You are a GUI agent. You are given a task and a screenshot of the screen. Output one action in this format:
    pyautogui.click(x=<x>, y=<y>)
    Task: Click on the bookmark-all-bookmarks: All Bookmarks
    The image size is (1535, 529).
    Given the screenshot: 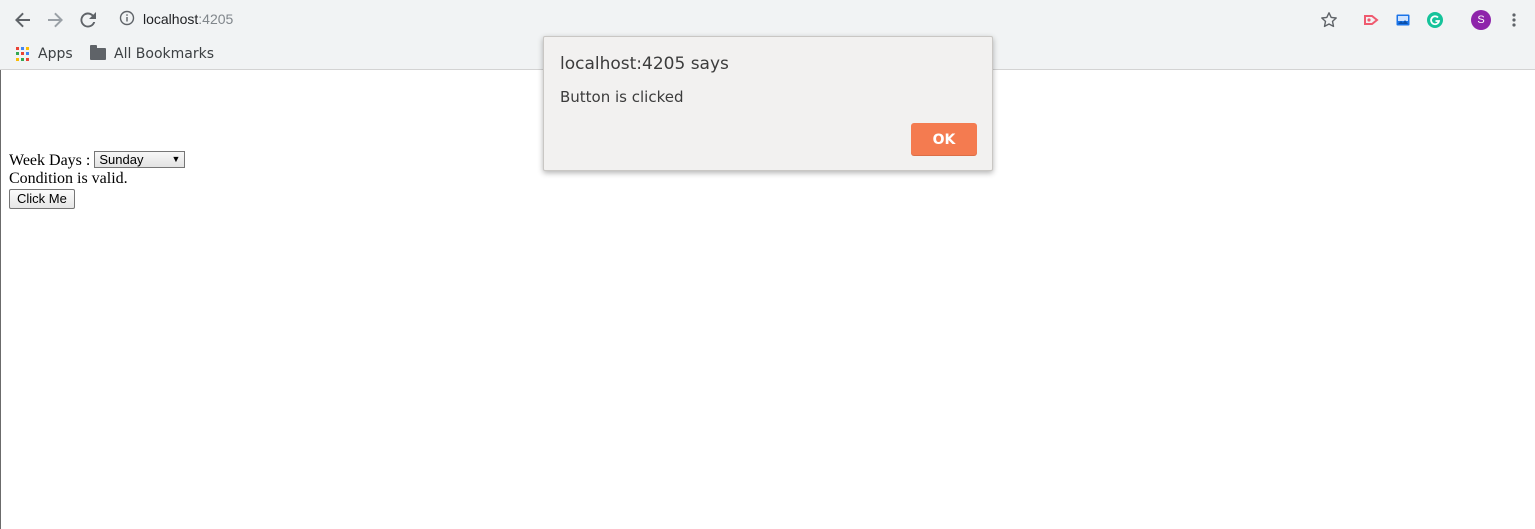 What is the action you would take?
    pyautogui.click(x=152, y=54)
    